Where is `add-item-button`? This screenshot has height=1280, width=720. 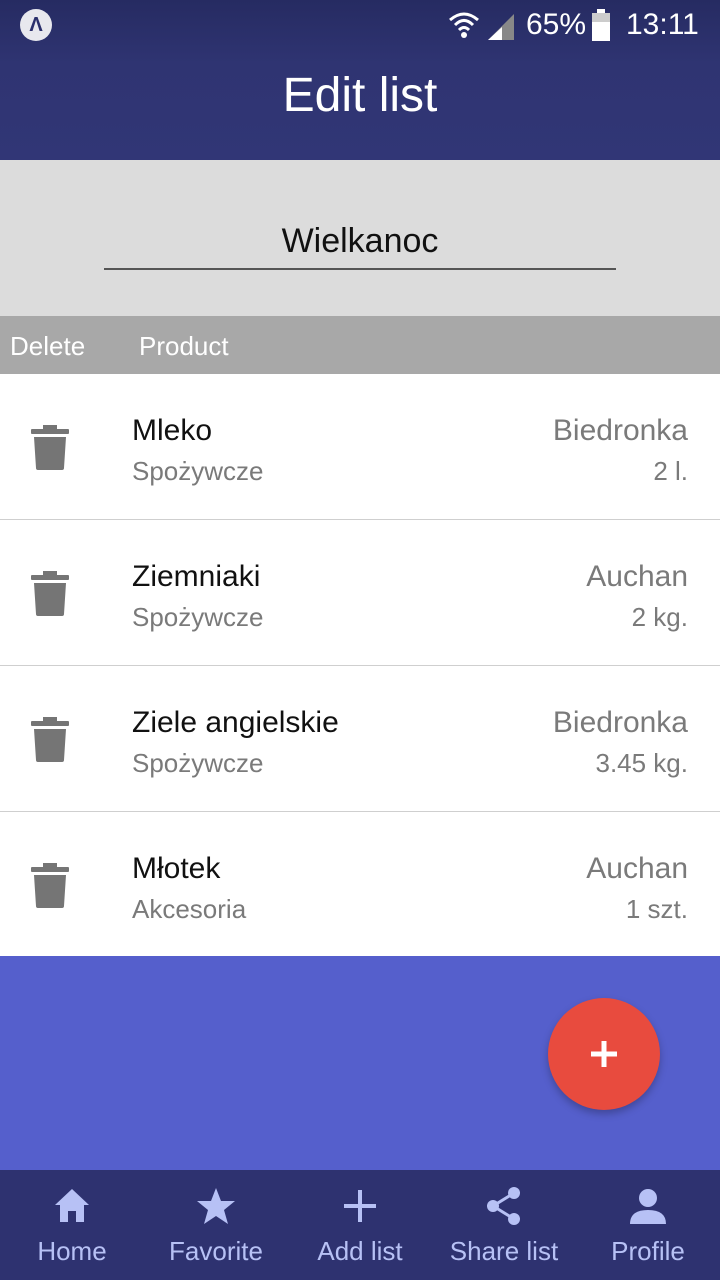 add-item-button is located at coordinates (604, 1054).